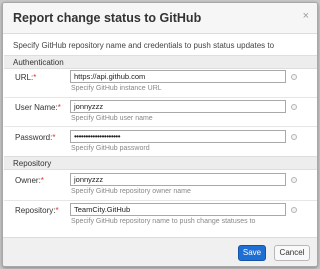  I want to click on dialog-footer, so click(160, 251).